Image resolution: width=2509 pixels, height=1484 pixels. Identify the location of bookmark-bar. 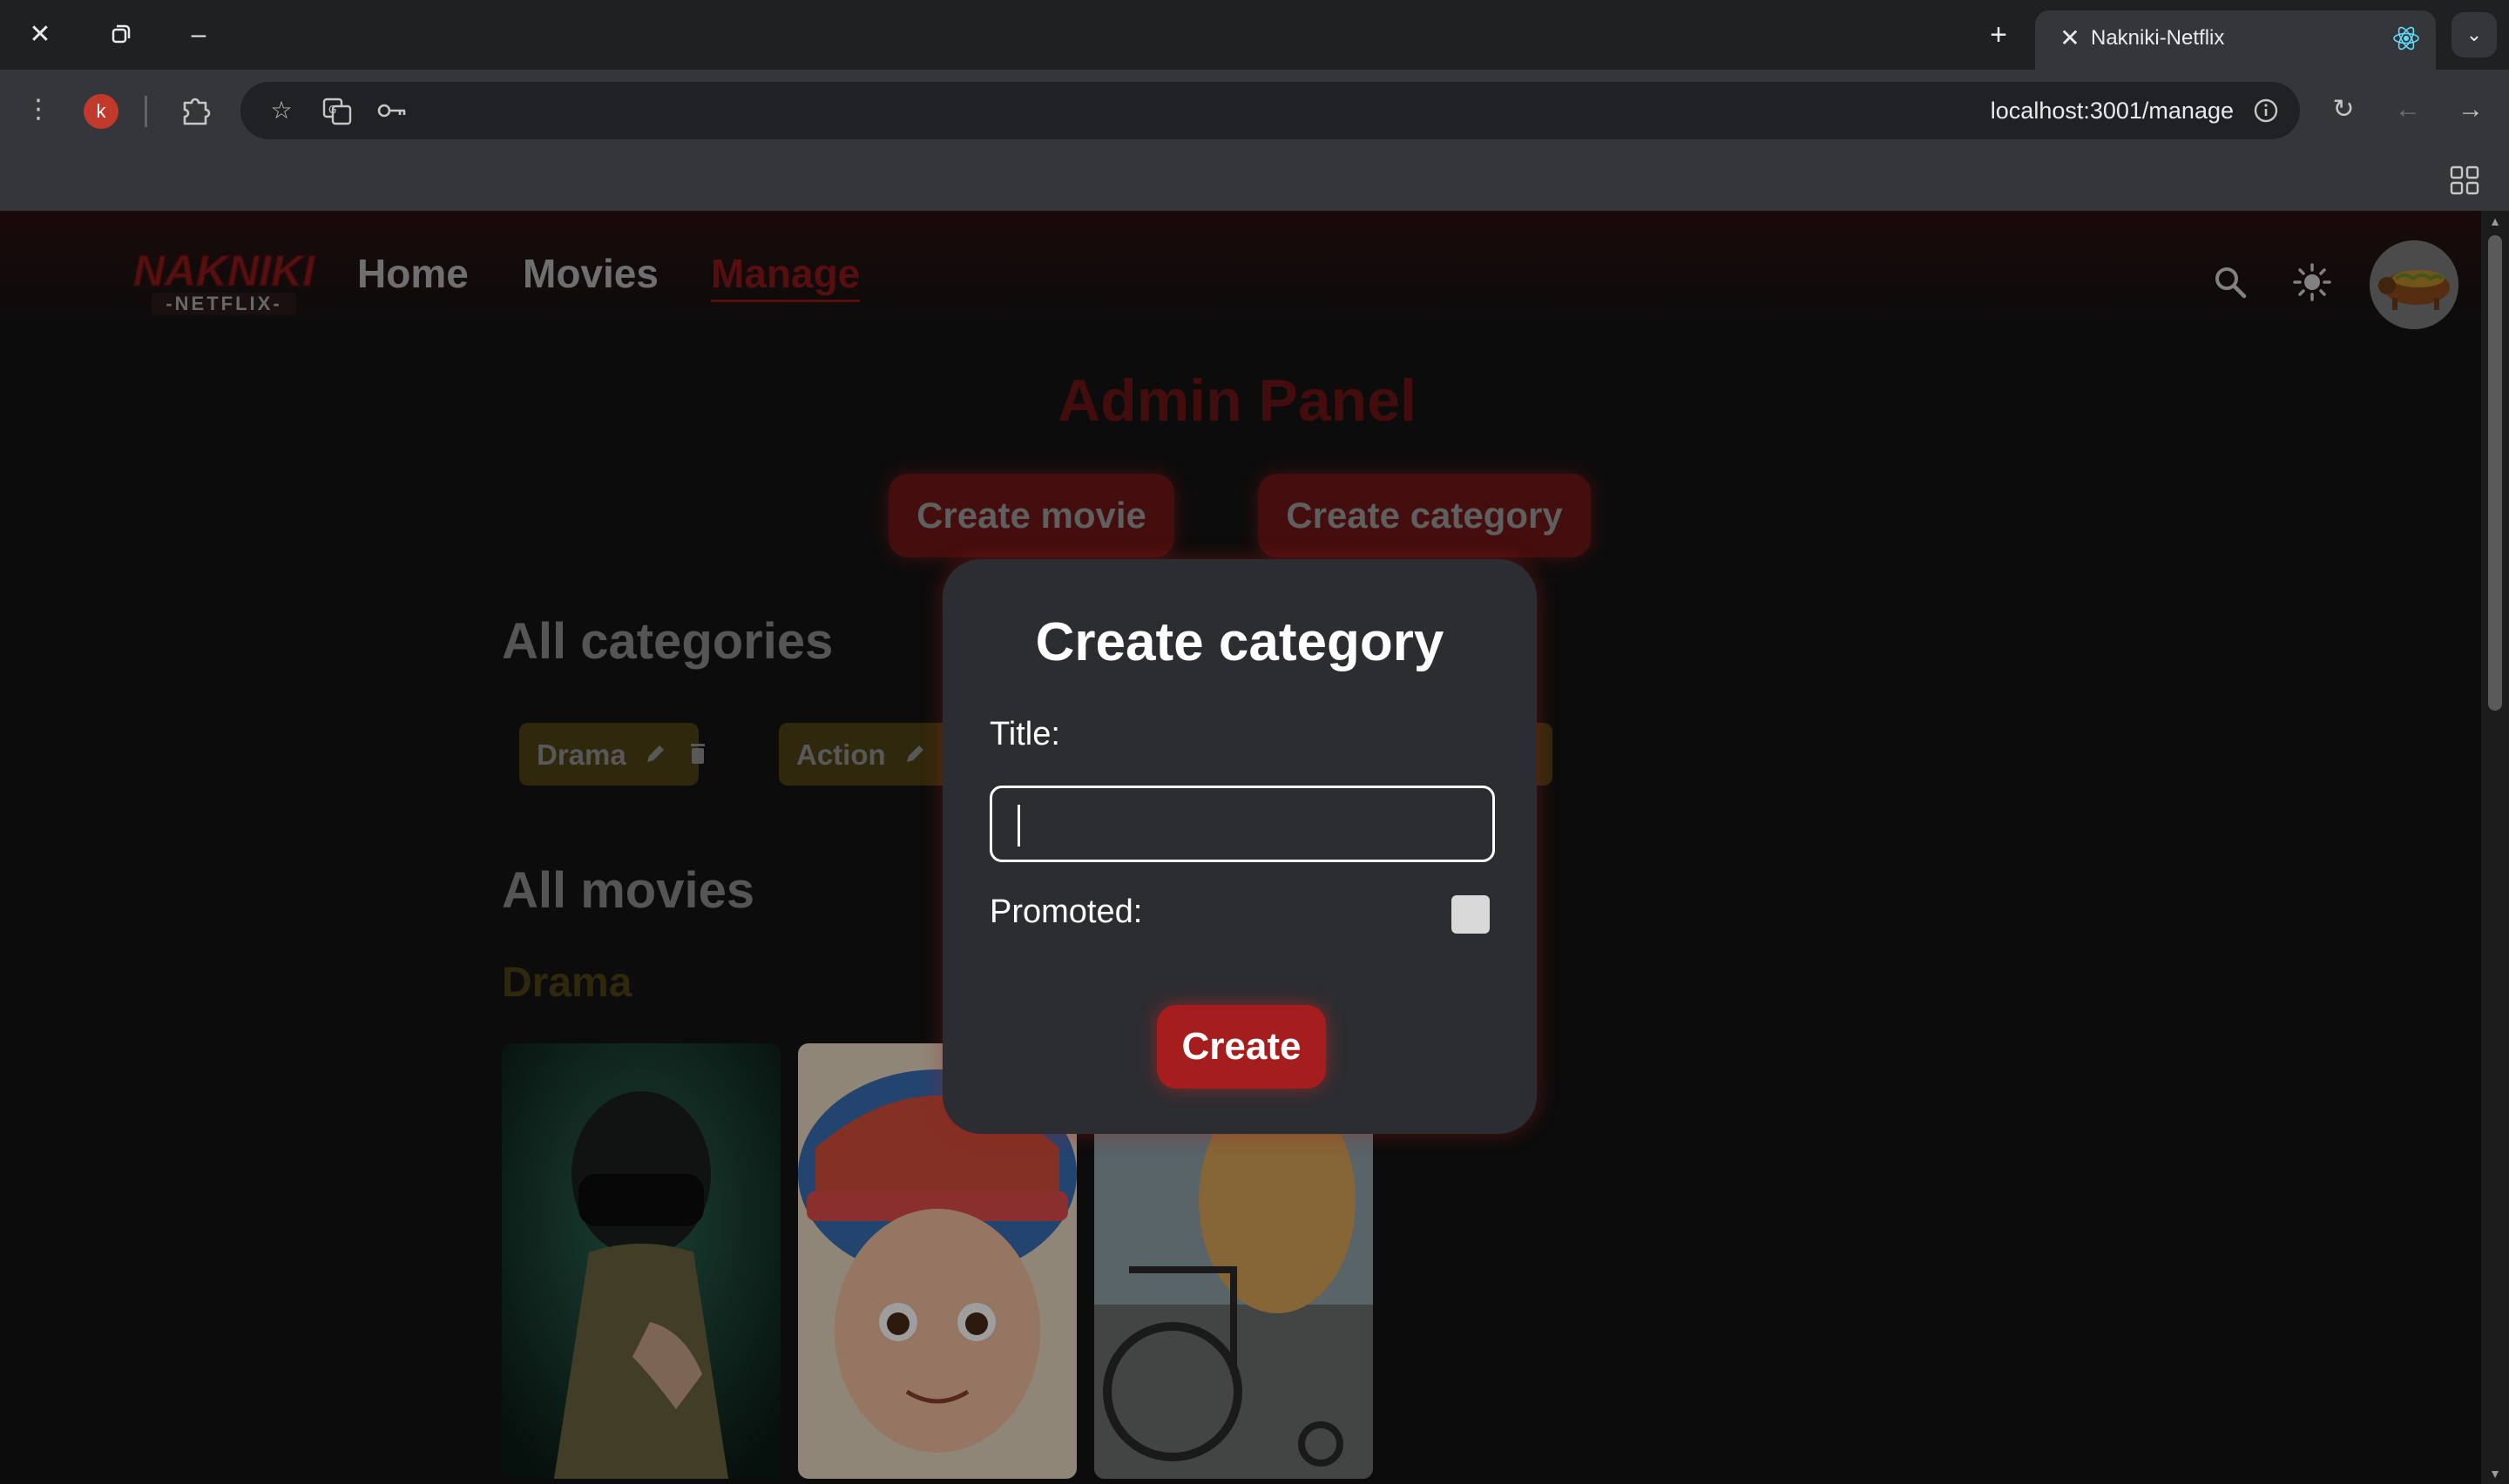
(1254, 181).